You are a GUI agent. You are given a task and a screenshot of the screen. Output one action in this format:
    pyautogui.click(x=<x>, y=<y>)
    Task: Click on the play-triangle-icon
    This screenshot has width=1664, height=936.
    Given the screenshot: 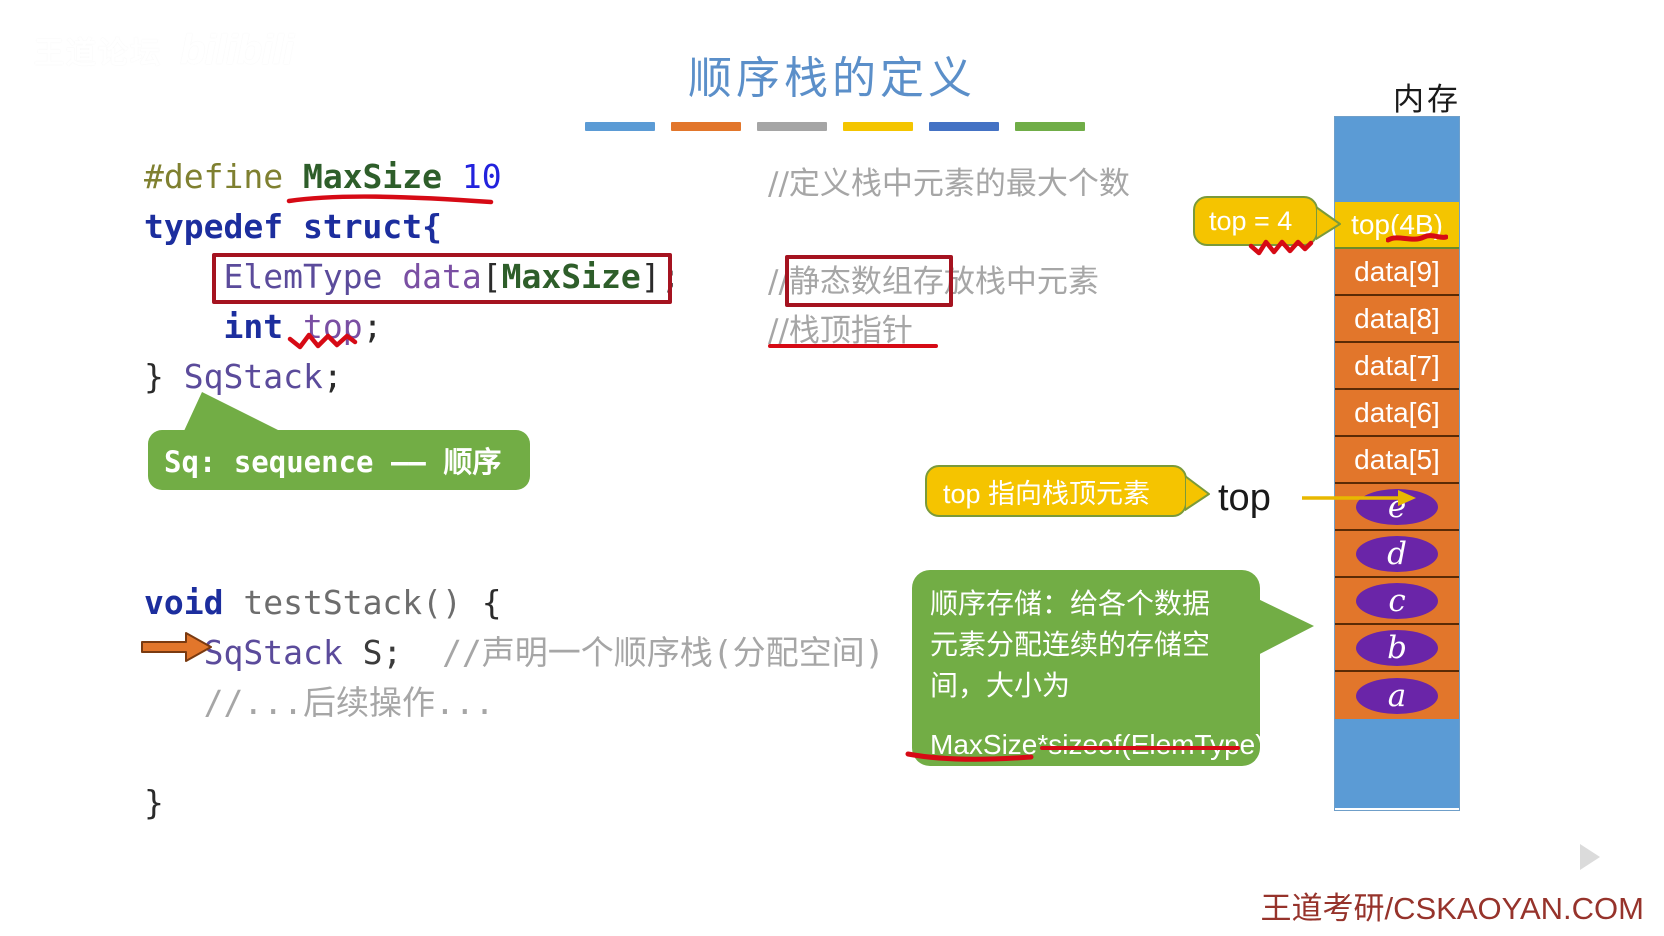 What is the action you would take?
    pyautogui.click(x=1590, y=857)
    